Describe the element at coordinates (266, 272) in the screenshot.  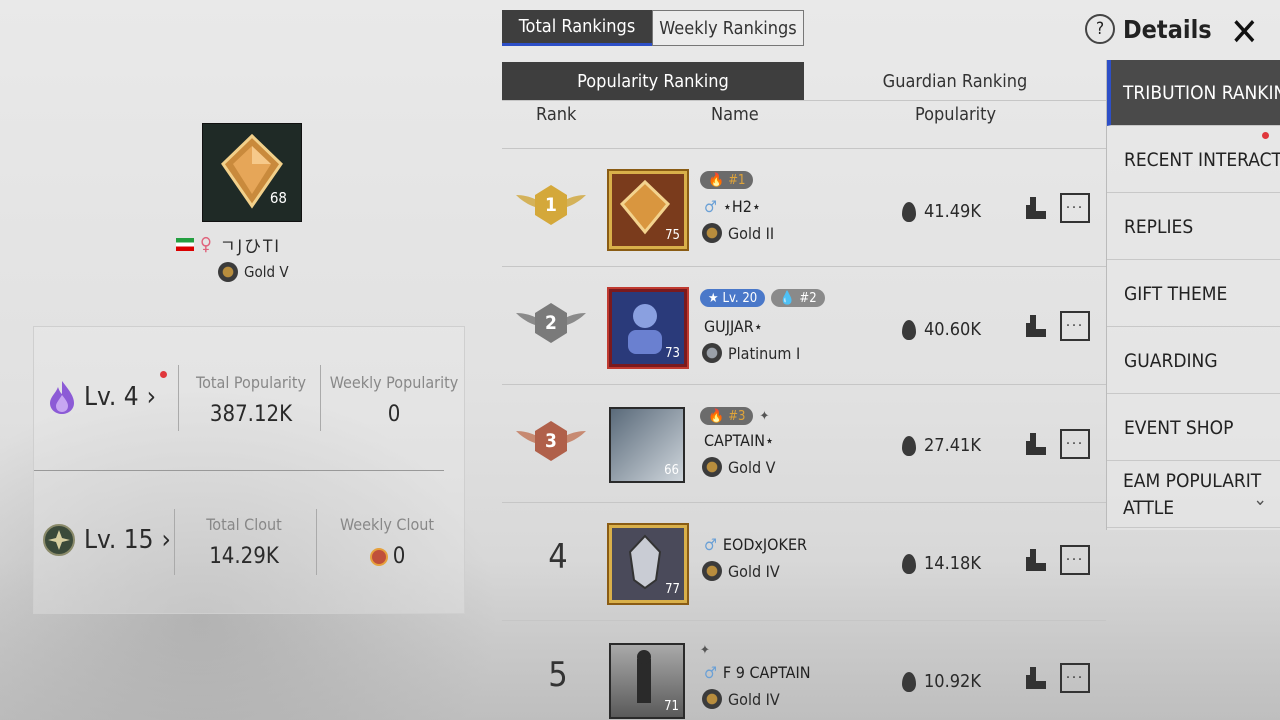
I see `player-tier-label: Gold V` at that location.